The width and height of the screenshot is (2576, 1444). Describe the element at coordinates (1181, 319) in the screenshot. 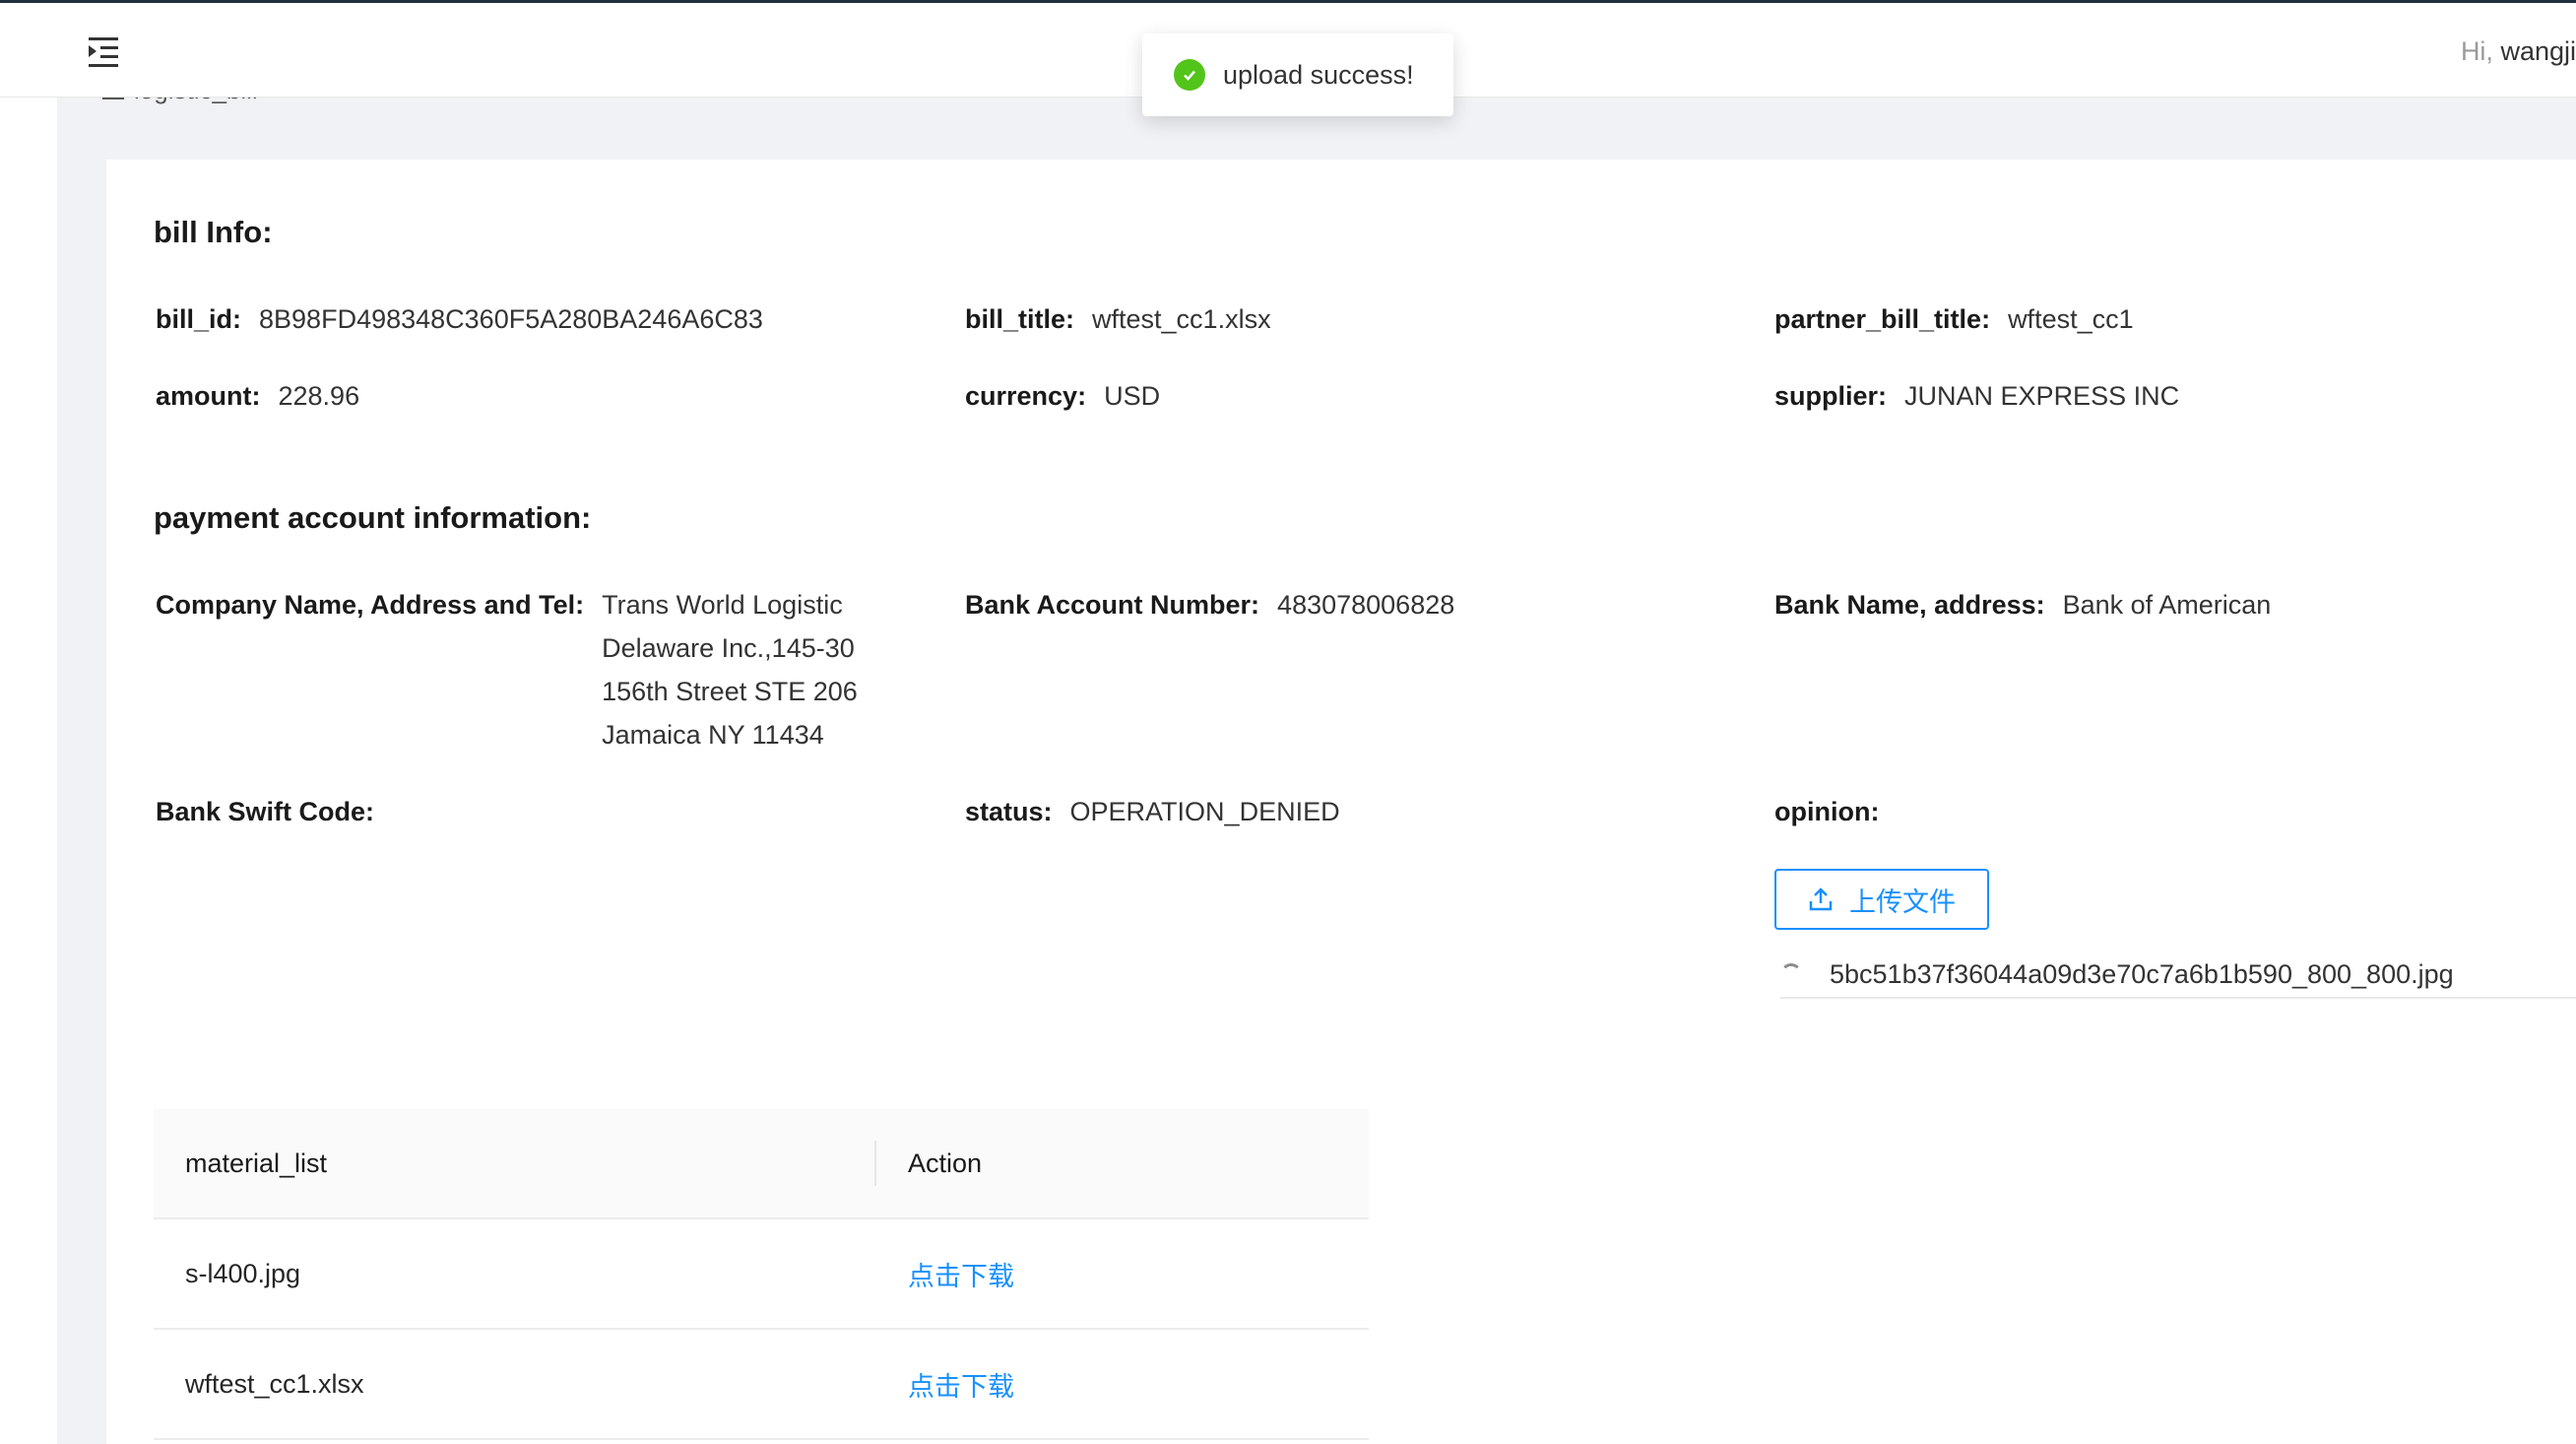

I see `field-value: wftest_cc1.xlsx` at that location.